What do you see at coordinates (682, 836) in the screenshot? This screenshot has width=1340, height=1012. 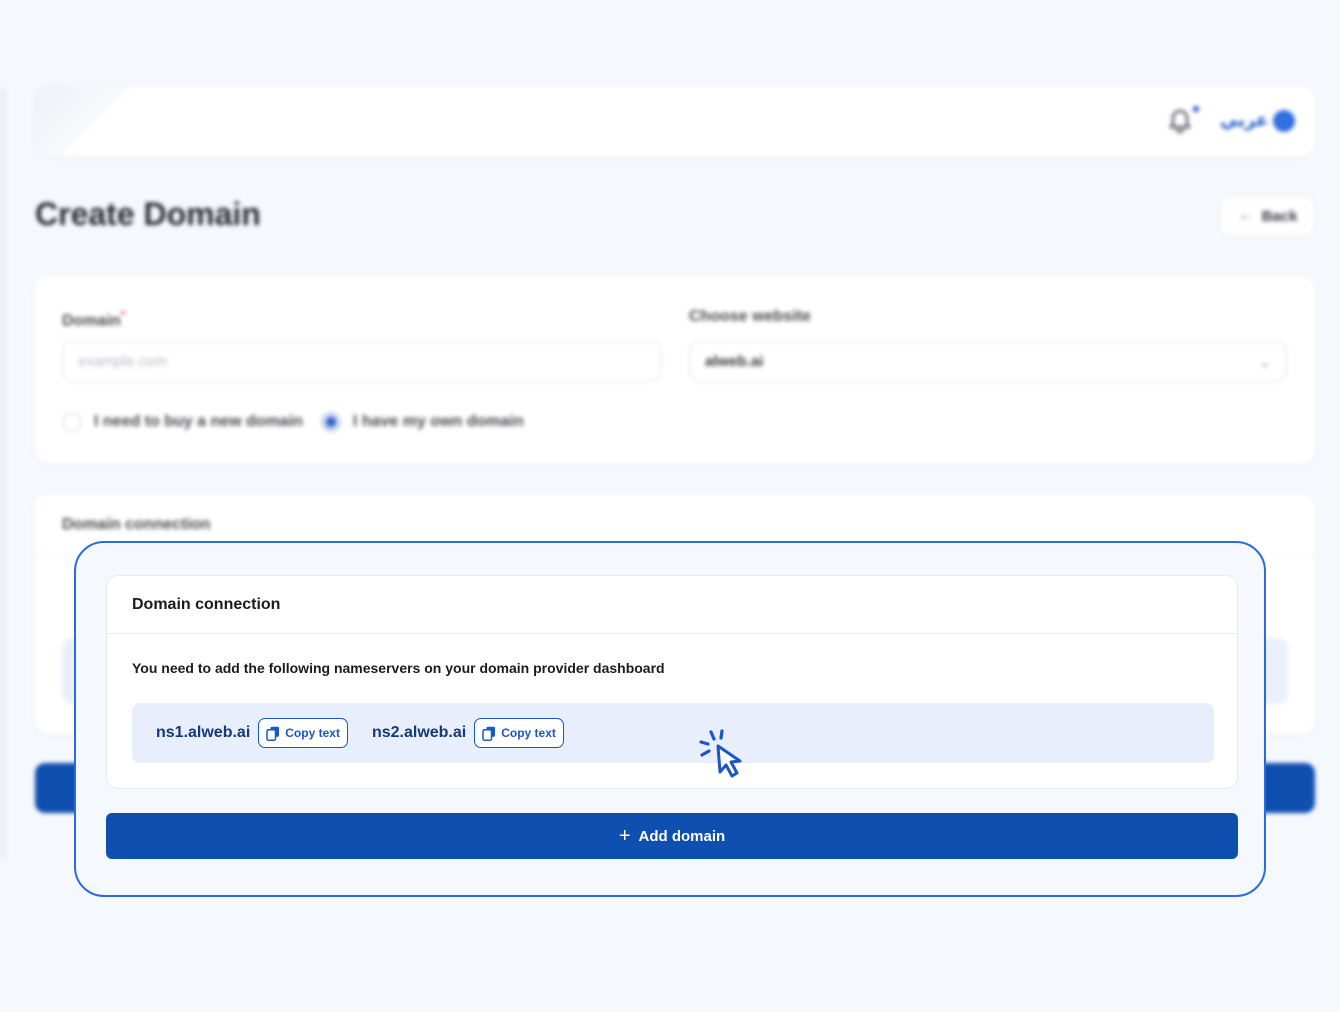 I see `add-domain-label: Add domain` at bounding box center [682, 836].